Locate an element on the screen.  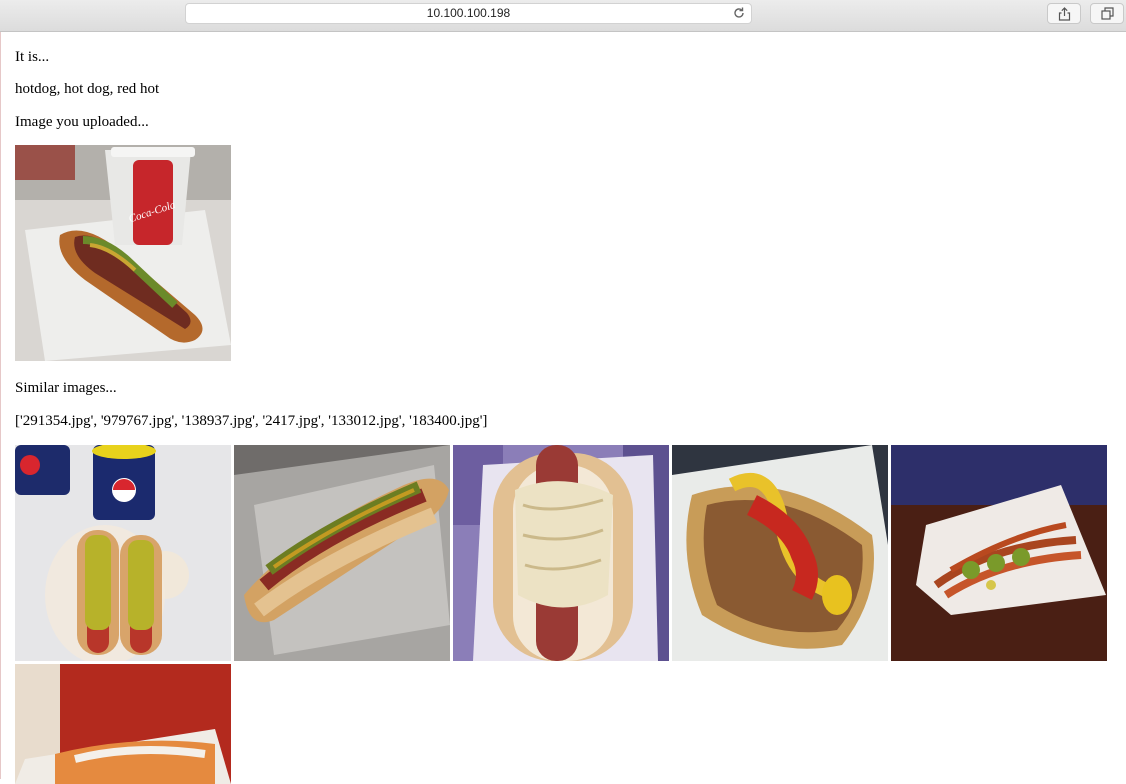
uploaded-image: Coca-Cola is located at coordinates (123, 253).